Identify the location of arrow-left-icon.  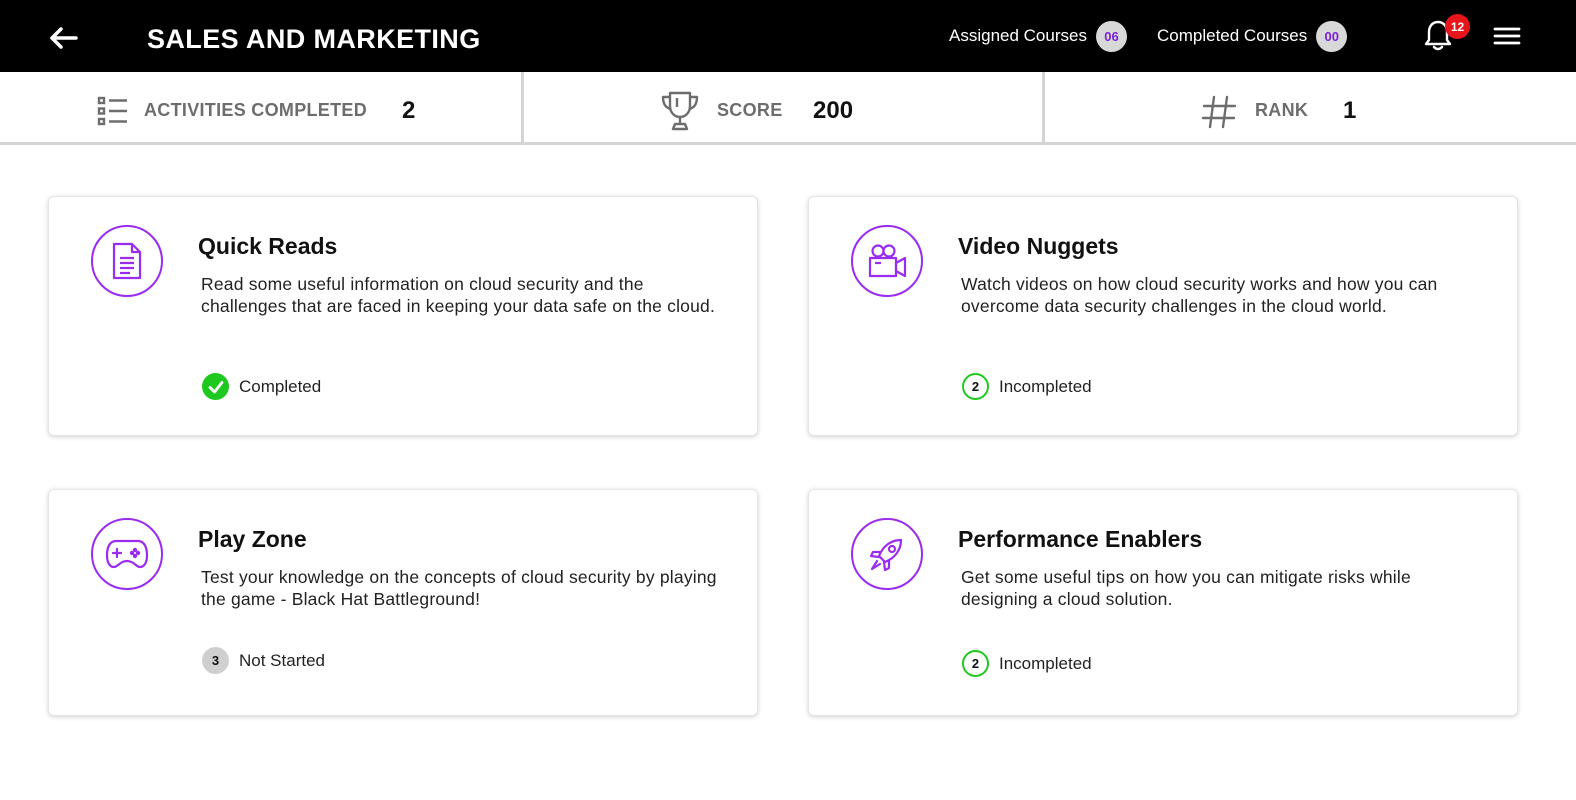
(64, 38).